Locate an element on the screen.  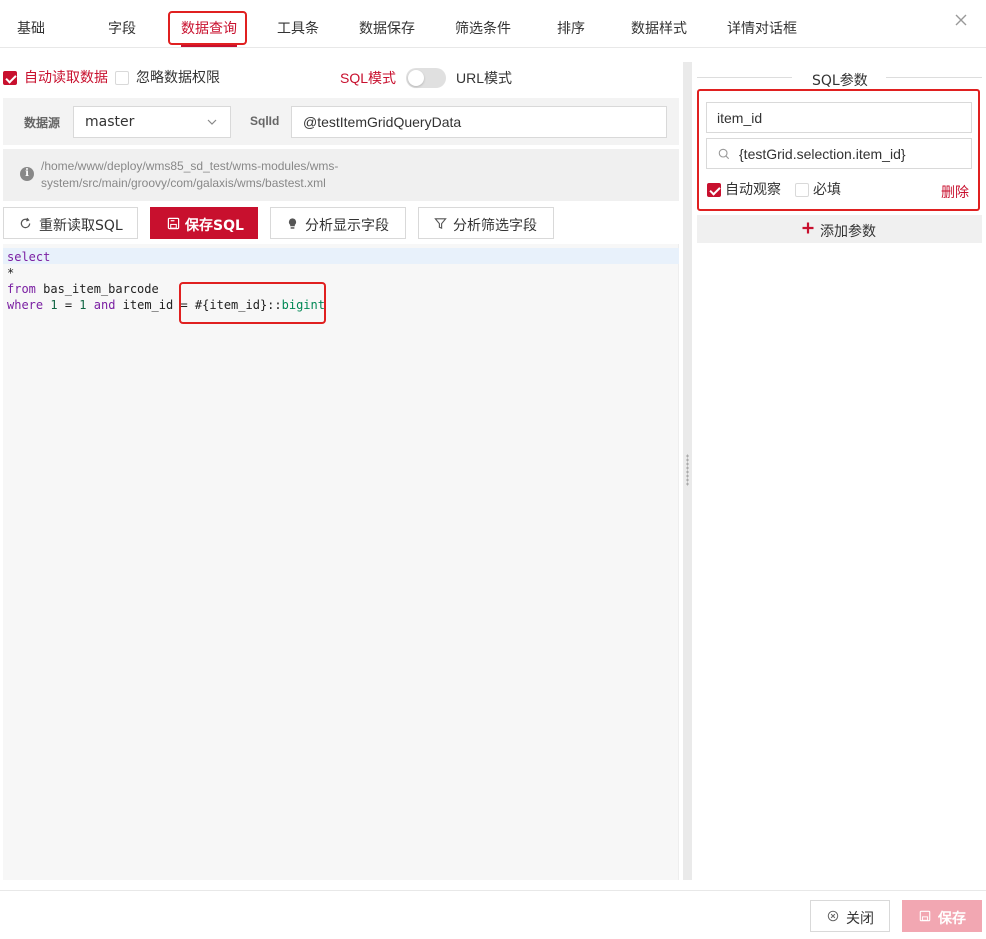
chevron-down-icon is located at coordinates (212, 122).